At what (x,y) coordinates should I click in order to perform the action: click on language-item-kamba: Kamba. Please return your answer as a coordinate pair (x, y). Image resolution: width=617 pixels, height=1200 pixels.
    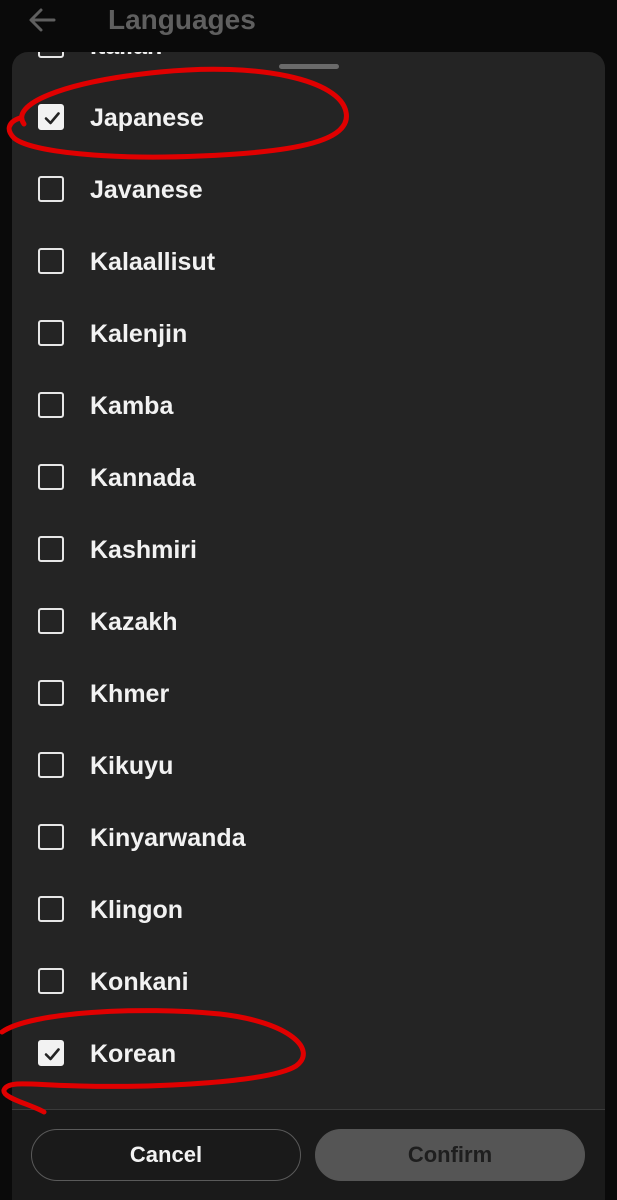
    Looking at the image, I should click on (308, 406).